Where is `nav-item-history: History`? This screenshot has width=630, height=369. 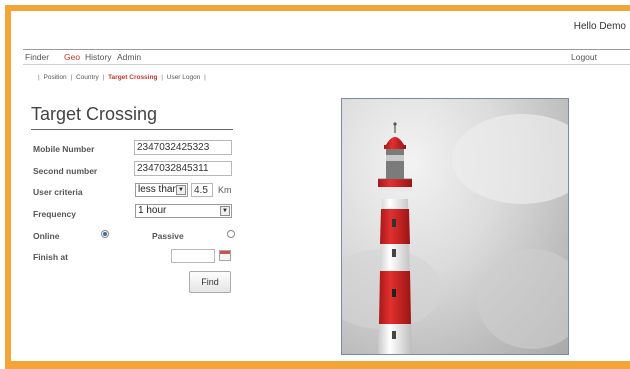 nav-item-history: History is located at coordinates (98, 57).